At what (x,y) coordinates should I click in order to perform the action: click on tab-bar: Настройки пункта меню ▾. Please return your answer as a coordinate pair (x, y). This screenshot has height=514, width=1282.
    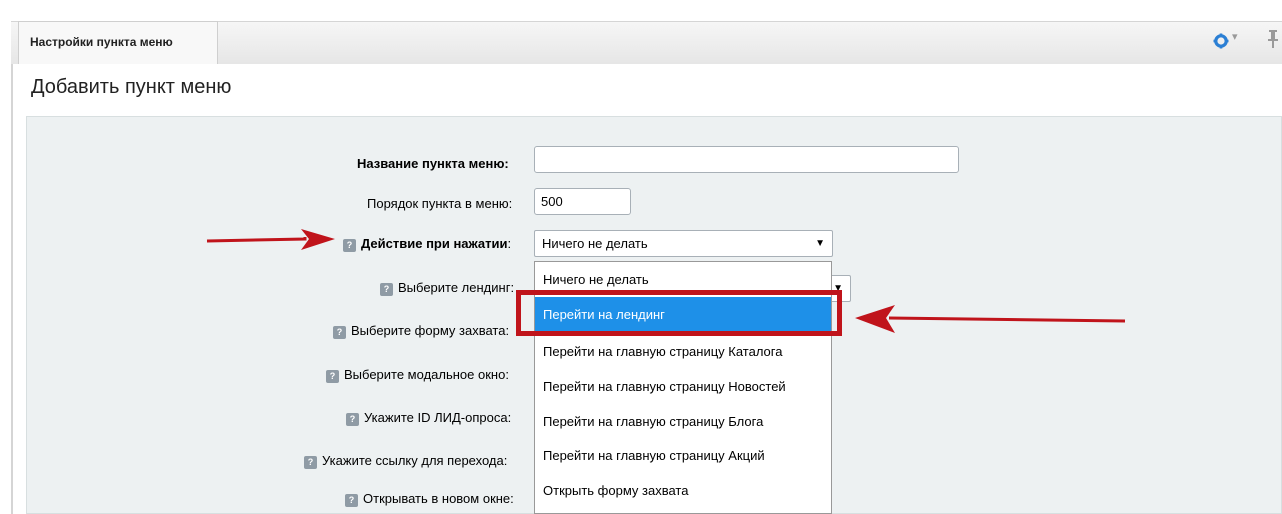
    Looking at the image, I should click on (641, 32).